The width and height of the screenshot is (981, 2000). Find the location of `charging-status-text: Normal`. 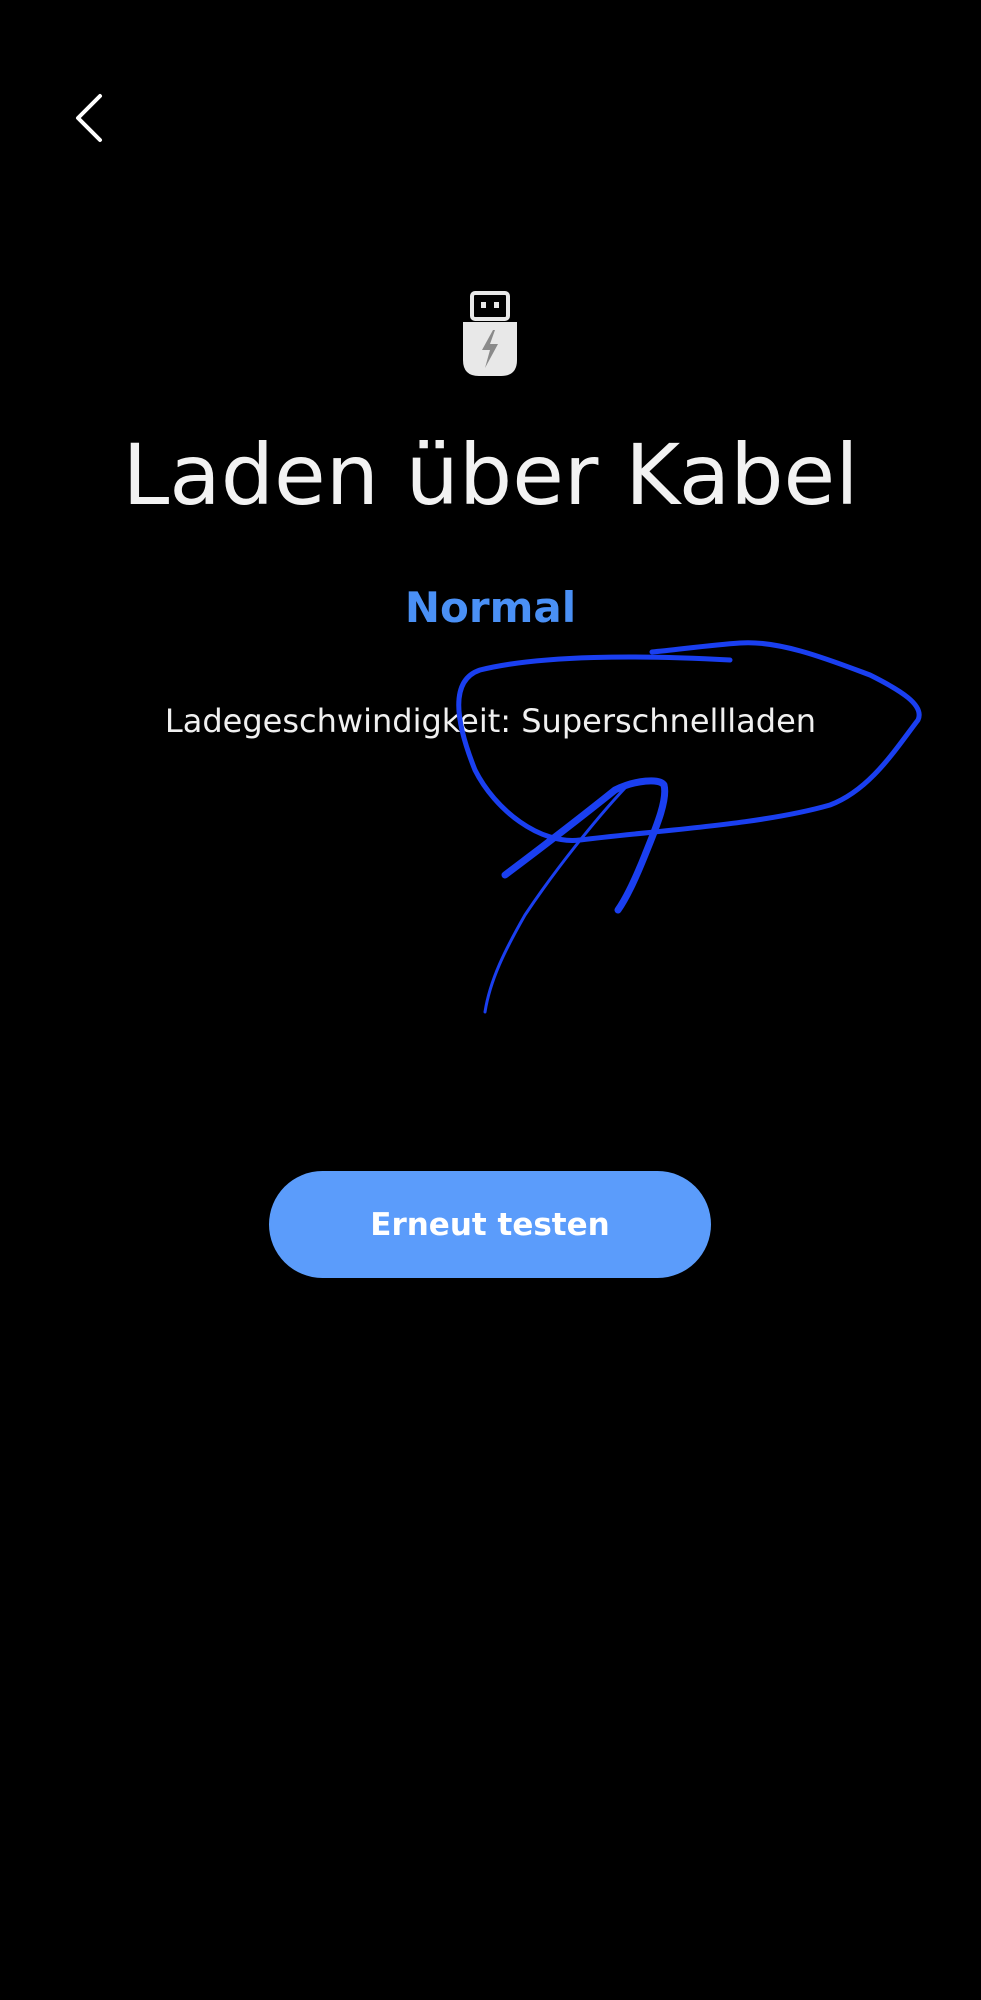

charging-status-text: Normal is located at coordinates (490, 607).